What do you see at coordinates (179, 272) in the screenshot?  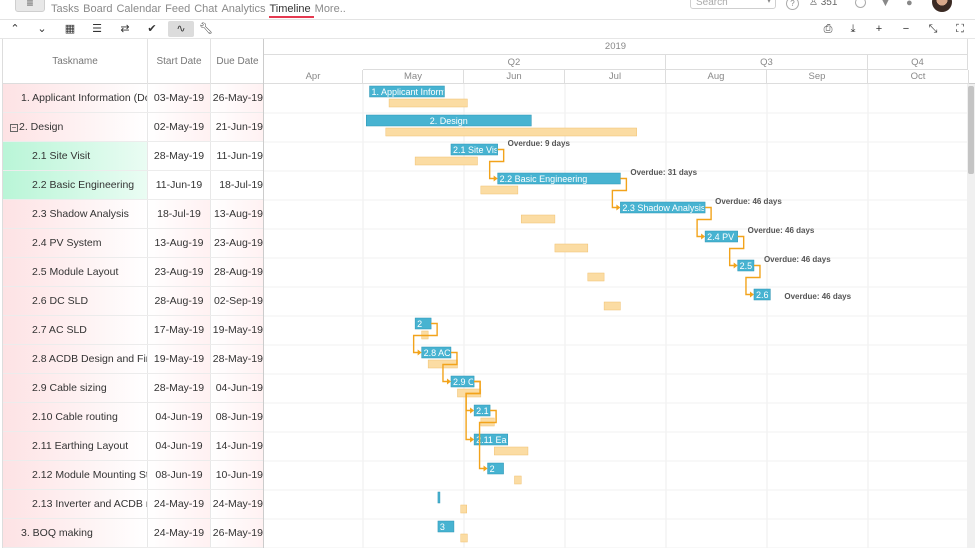 I see `start-date-cell: 23-Aug-19` at bounding box center [179, 272].